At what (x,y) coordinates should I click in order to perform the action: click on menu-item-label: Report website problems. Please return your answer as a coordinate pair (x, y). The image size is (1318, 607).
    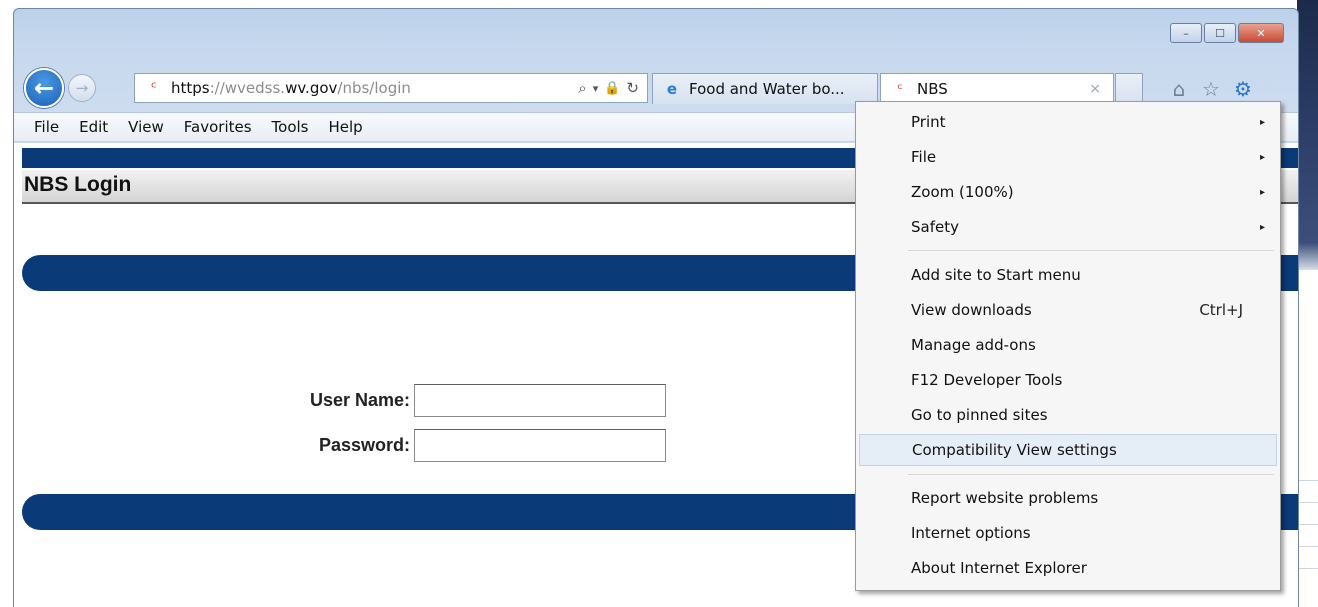
    Looking at the image, I should click on (1005, 498).